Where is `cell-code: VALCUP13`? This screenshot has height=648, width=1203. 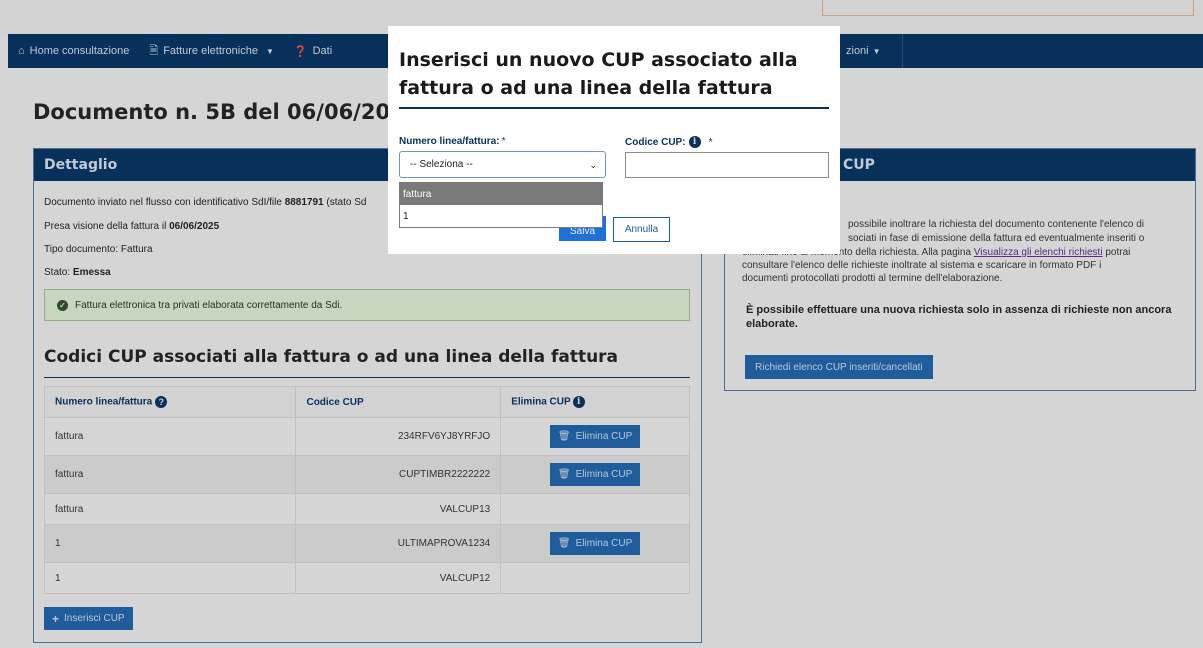 cell-code: VALCUP13 is located at coordinates (398, 509).